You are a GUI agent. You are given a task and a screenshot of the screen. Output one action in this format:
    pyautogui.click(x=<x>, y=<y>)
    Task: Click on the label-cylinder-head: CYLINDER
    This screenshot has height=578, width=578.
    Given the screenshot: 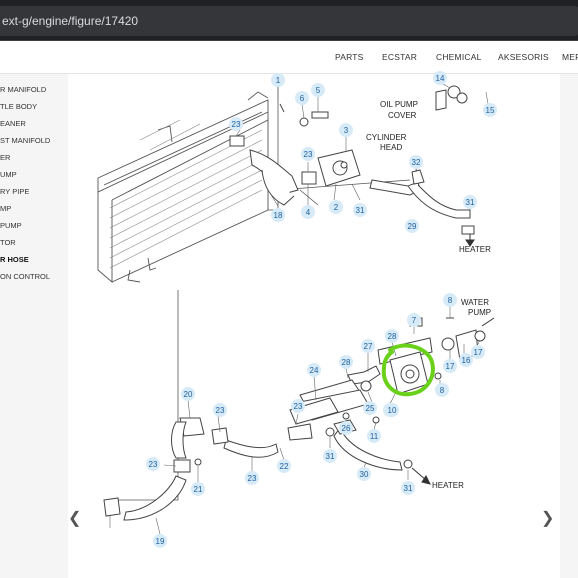 What is the action you would take?
    pyautogui.click(x=386, y=137)
    